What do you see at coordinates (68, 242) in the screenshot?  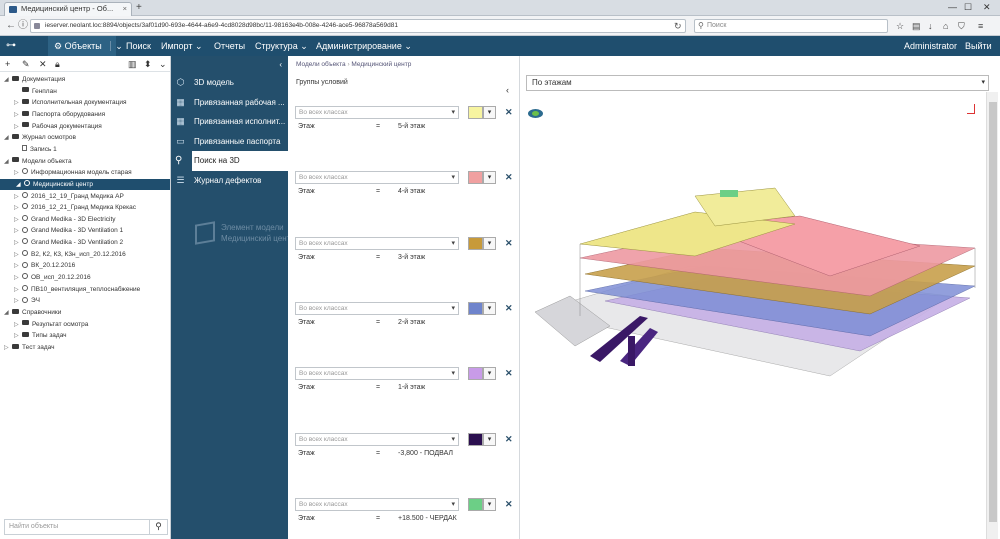 I see `tree-node: ▷ Grand Medika - 3D Ventilation 2` at bounding box center [68, 242].